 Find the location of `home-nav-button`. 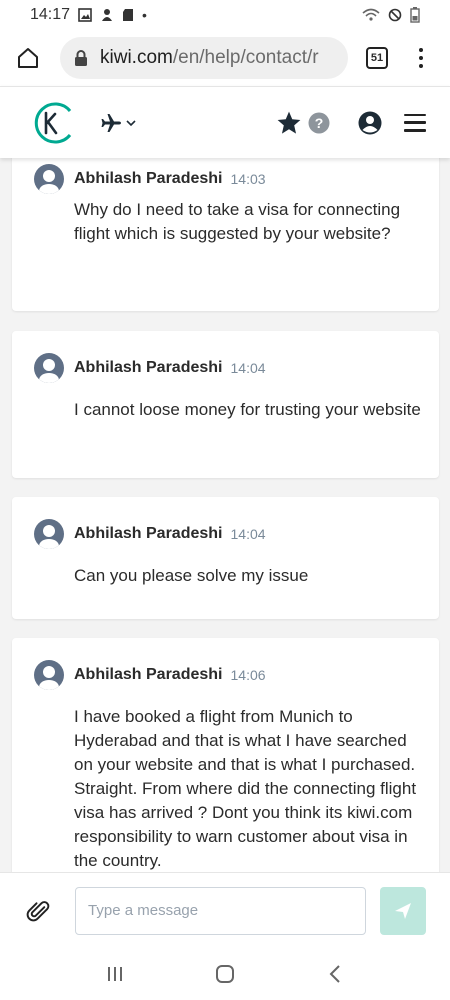

home-nav-button is located at coordinates (225, 974).